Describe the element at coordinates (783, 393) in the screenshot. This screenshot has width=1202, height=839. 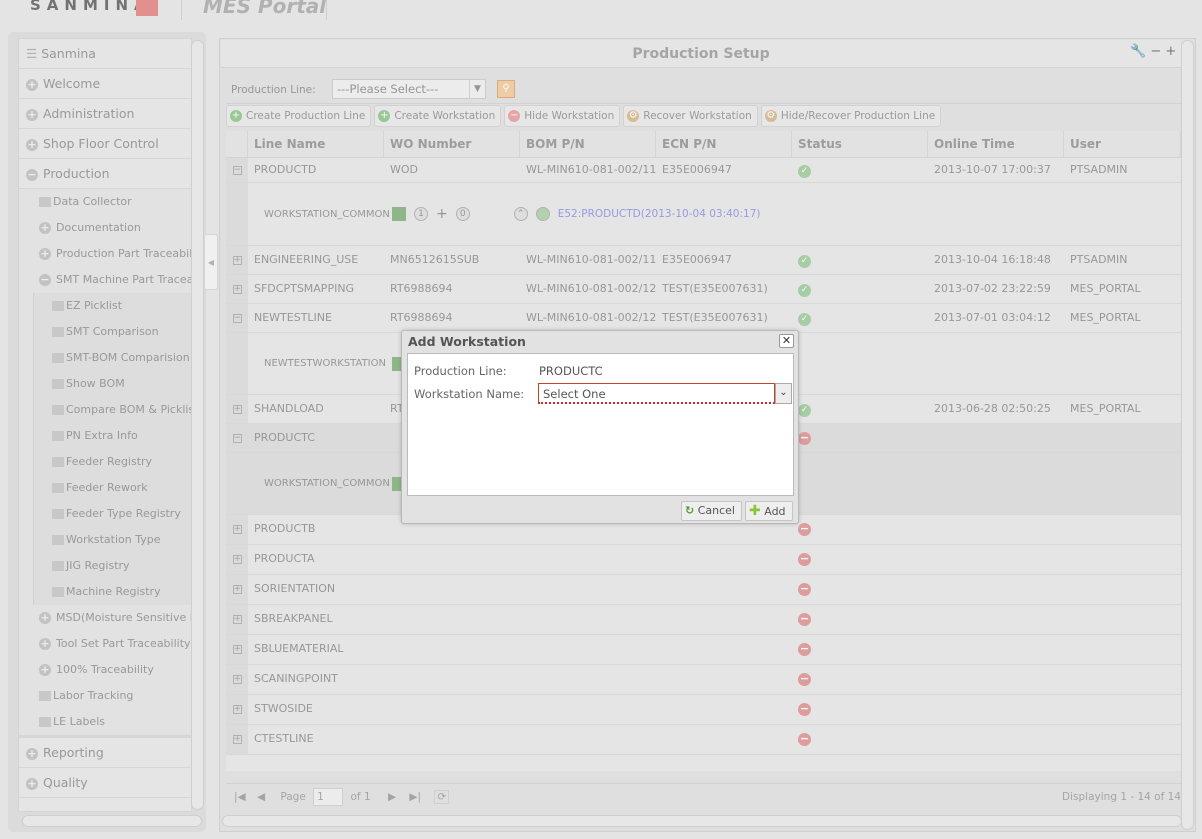
I see `chevron-down-icon: ⌄` at that location.